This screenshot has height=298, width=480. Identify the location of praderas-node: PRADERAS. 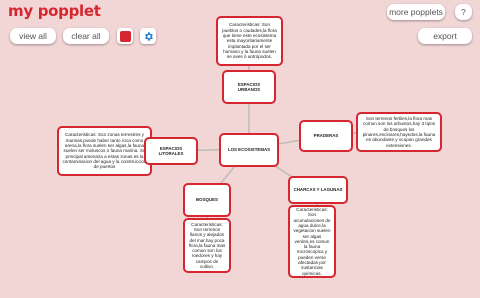
(326, 136).